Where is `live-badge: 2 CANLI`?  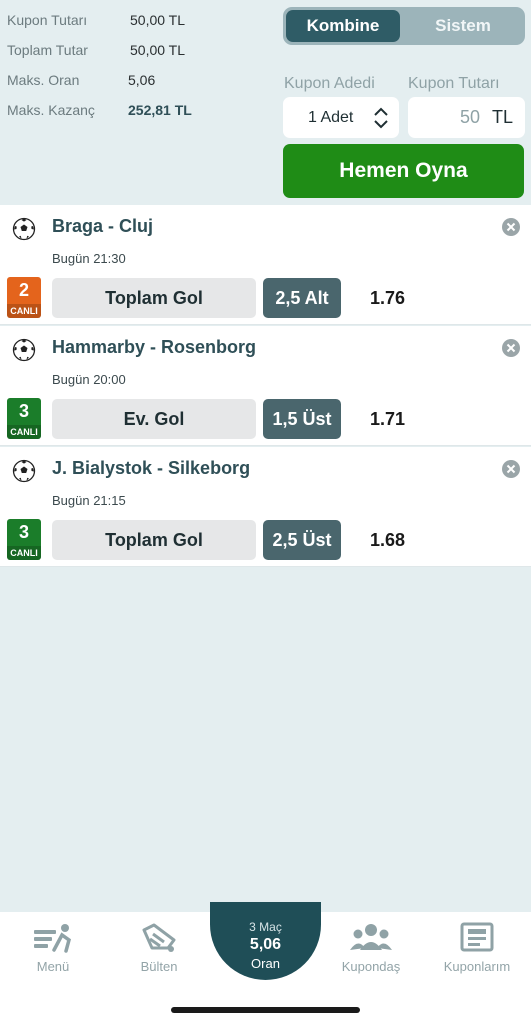
live-badge: 2 CANLI is located at coordinates (24, 297).